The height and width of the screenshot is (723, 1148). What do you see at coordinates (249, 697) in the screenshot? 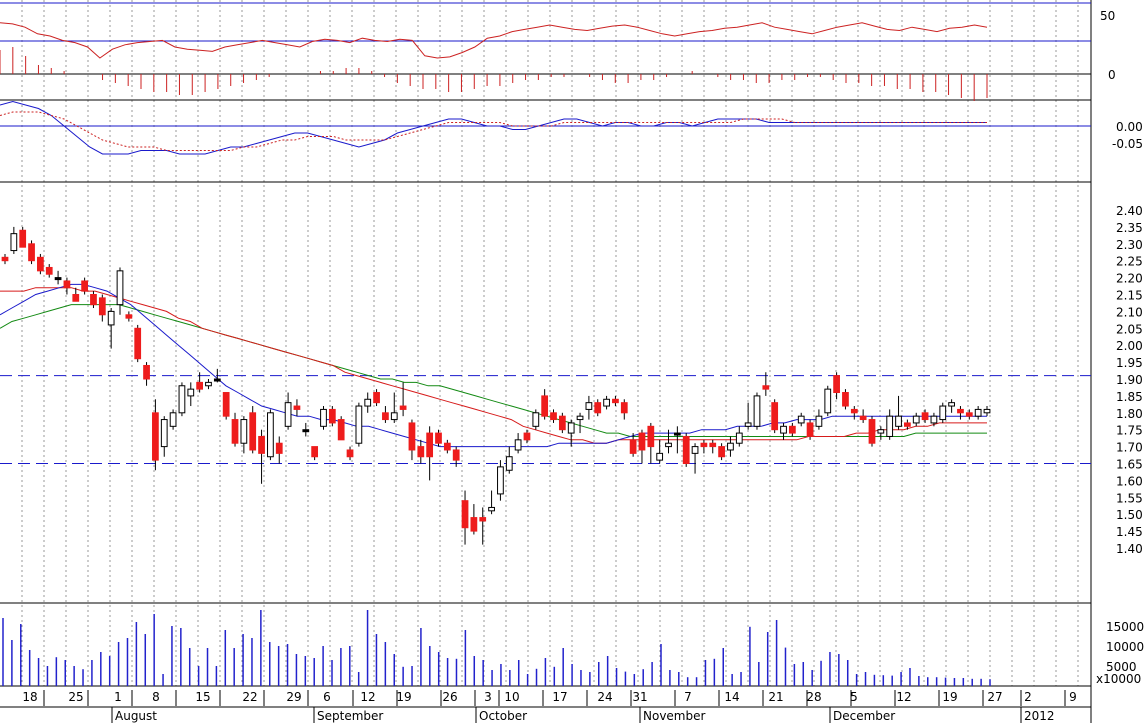
I see `x-day-label: 22` at bounding box center [249, 697].